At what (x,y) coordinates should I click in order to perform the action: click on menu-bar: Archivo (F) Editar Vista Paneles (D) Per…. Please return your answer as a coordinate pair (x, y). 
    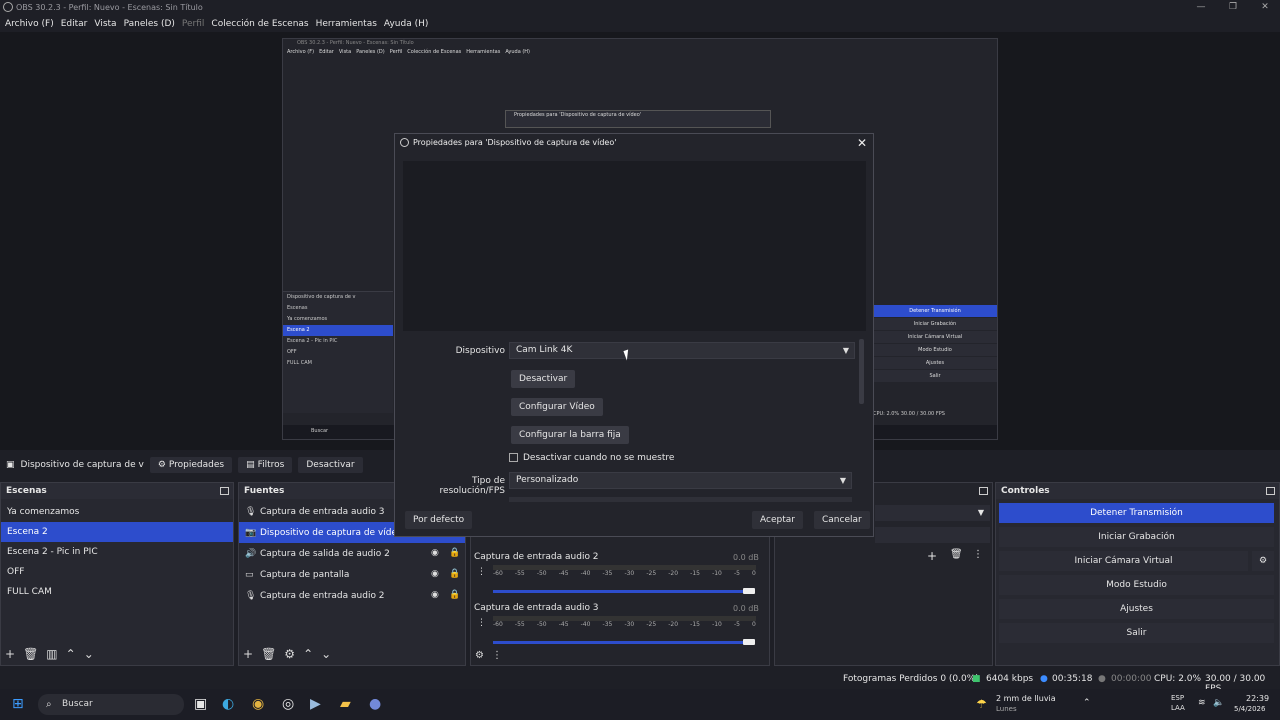
    Looking at the image, I should click on (640, 23).